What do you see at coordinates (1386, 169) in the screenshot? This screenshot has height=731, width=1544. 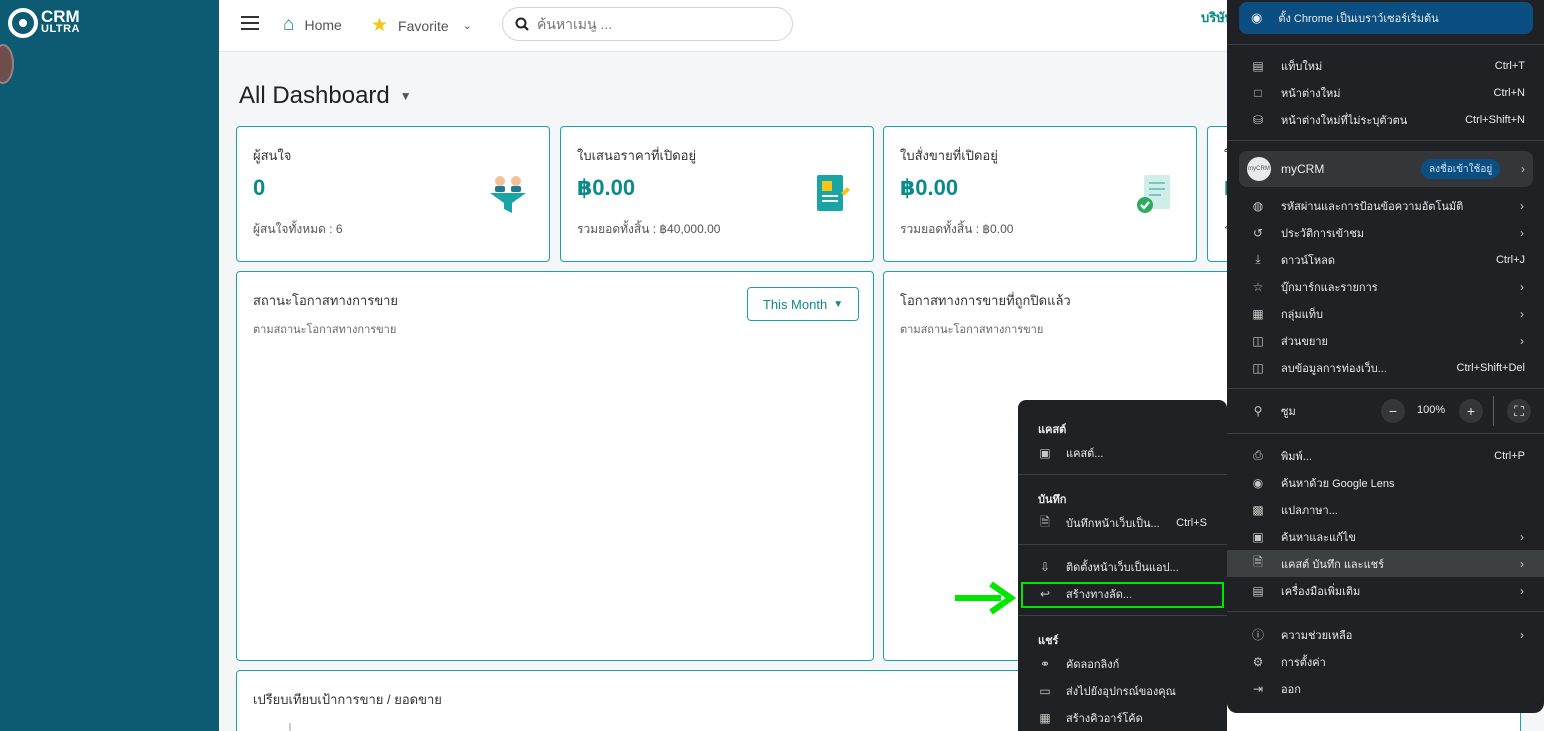 I see `profile-row: myCRM myCRM ลงชื่อเข้าใช้อยู่ ›` at bounding box center [1386, 169].